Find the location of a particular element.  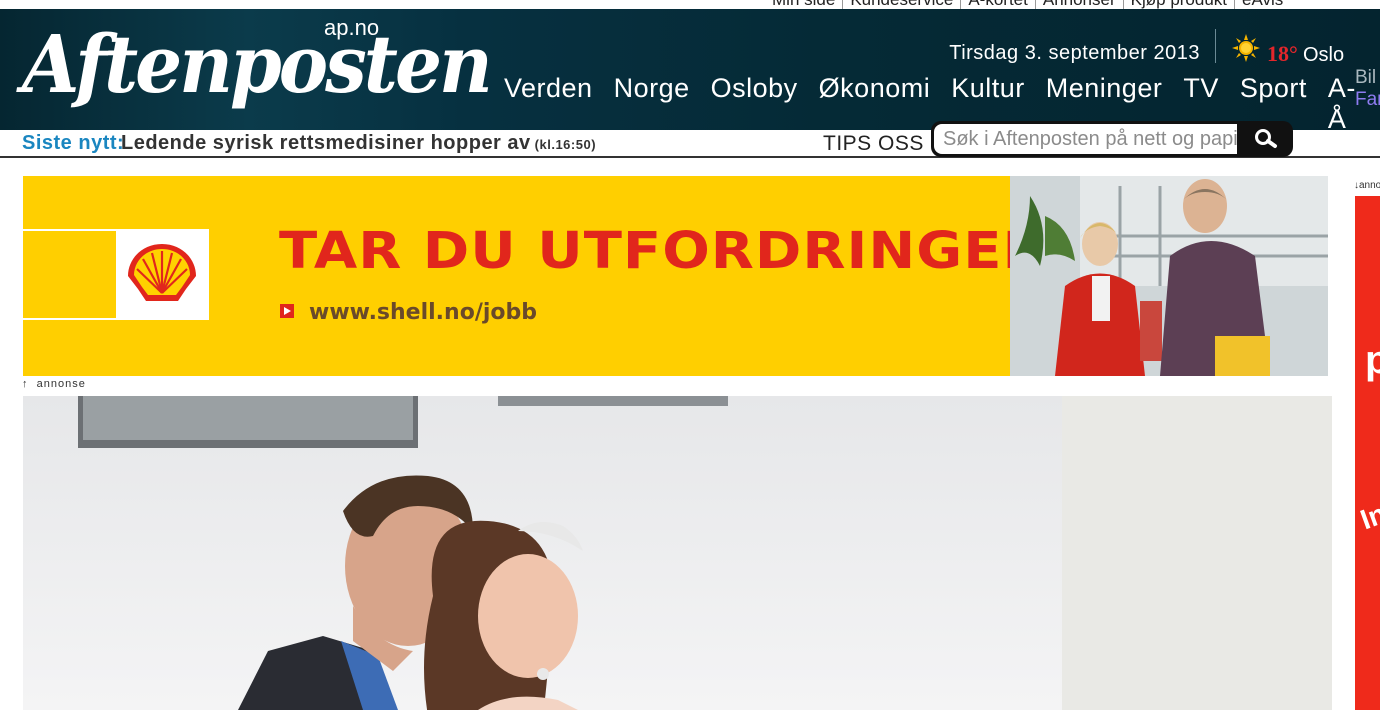

search-box is located at coordinates (1112, 139).